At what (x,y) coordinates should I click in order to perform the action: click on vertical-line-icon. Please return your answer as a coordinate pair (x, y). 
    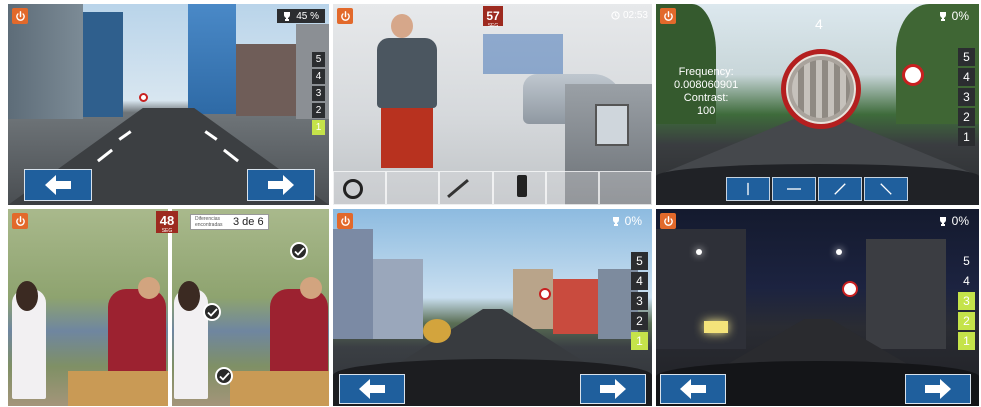
    Looking at the image, I should click on (748, 189).